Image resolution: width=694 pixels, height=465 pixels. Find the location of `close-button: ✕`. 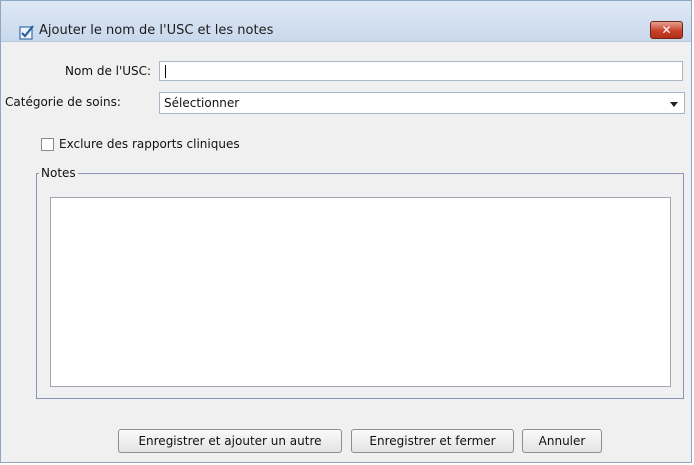

close-button: ✕ is located at coordinates (666, 30).